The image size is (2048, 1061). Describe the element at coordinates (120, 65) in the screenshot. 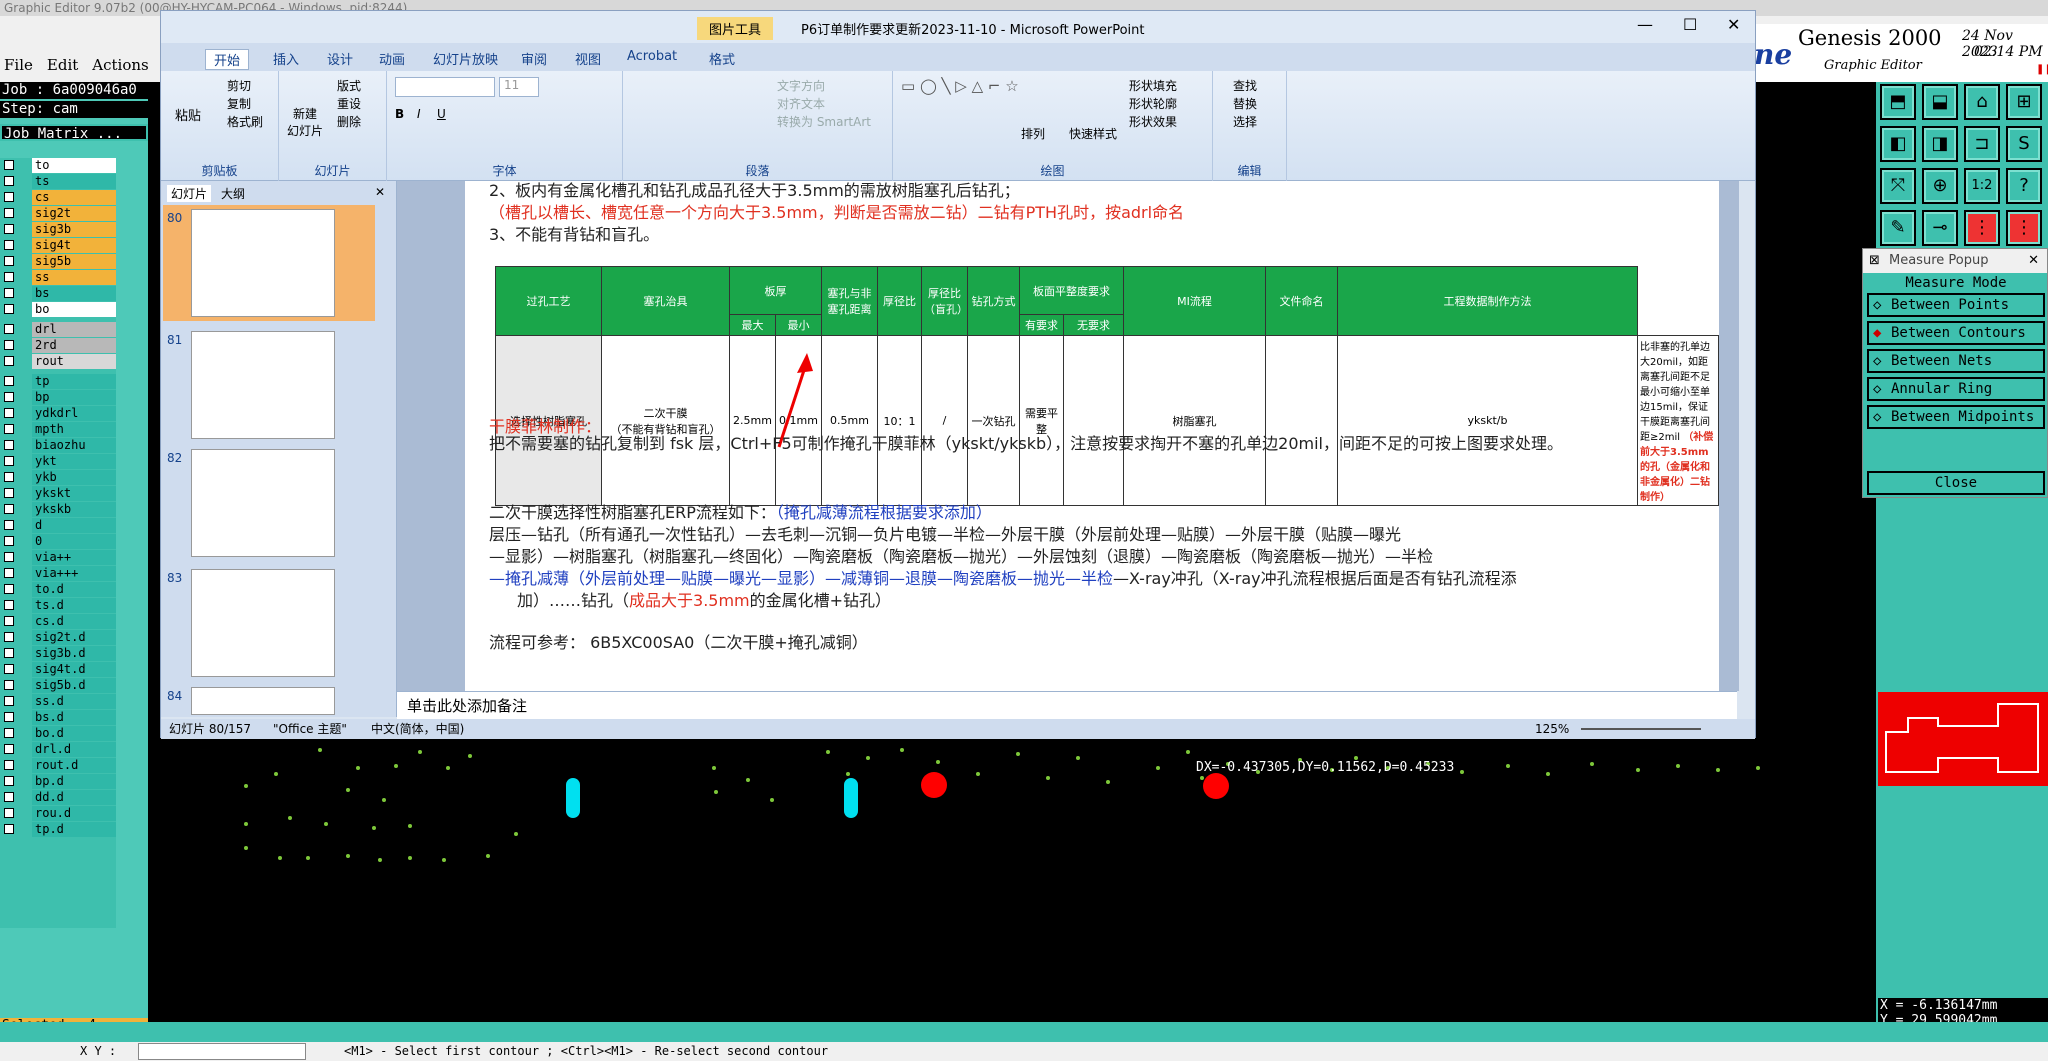

I see `menu-actions: Actions` at that location.